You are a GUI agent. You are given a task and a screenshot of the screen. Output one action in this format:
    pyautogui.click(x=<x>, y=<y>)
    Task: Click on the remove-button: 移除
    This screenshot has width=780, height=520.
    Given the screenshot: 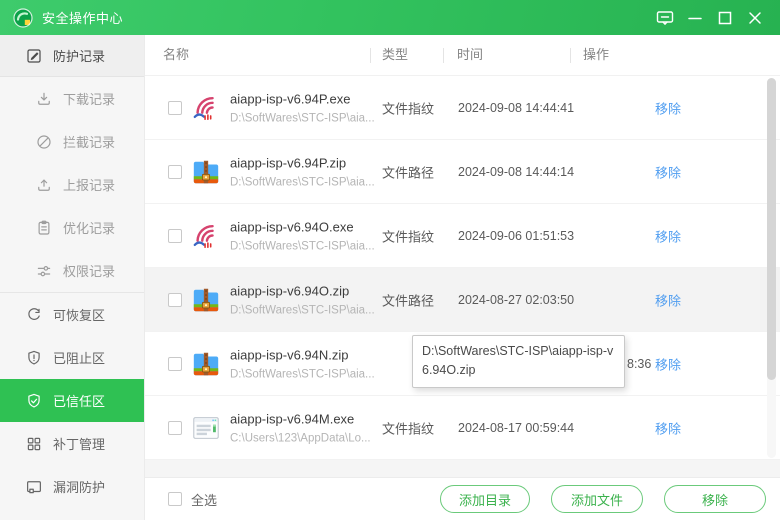 What is the action you would take?
    pyautogui.click(x=715, y=499)
    